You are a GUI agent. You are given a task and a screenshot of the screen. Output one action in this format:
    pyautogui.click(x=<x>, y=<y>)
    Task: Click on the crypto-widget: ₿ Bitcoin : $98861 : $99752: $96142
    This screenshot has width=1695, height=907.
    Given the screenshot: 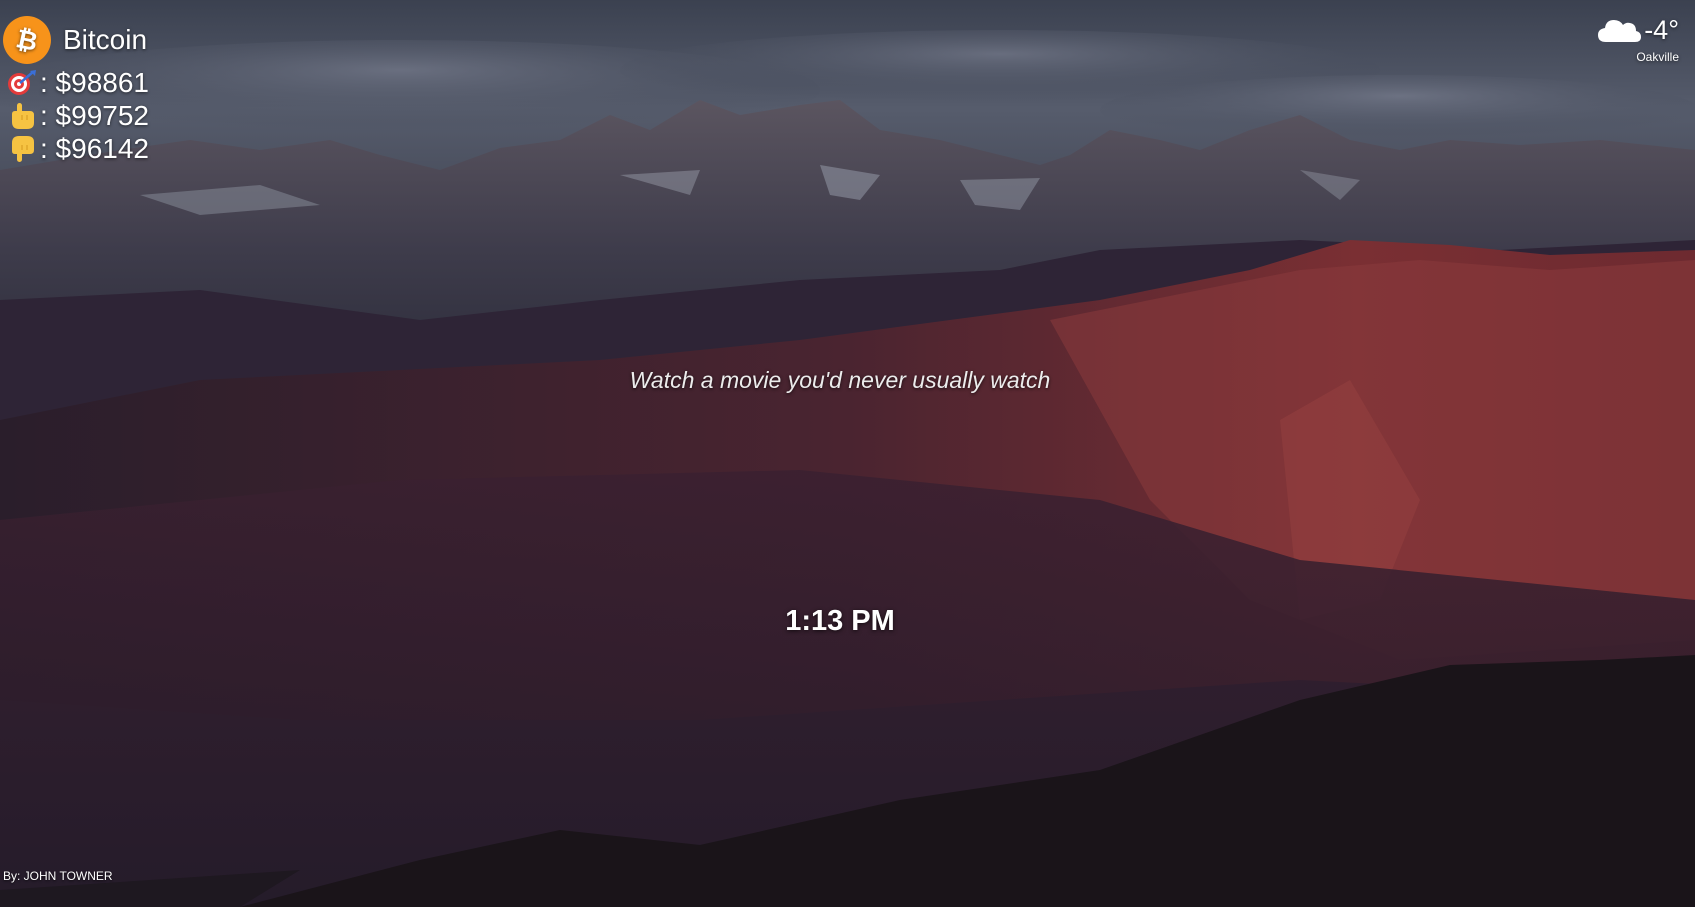 What is the action you would take?
    pyautogui.click(x=76, y=89)
    